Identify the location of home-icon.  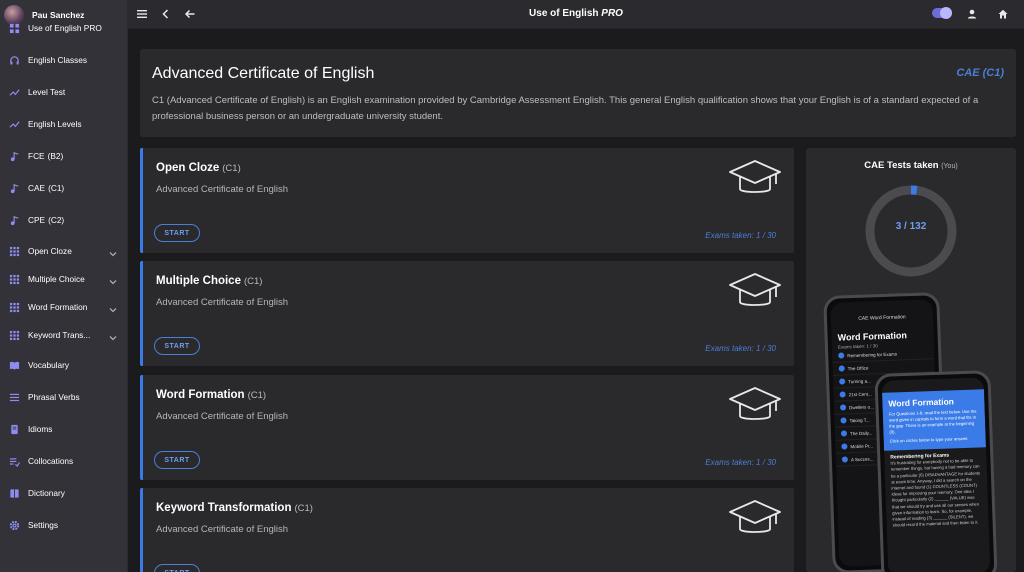
(1003, 14).